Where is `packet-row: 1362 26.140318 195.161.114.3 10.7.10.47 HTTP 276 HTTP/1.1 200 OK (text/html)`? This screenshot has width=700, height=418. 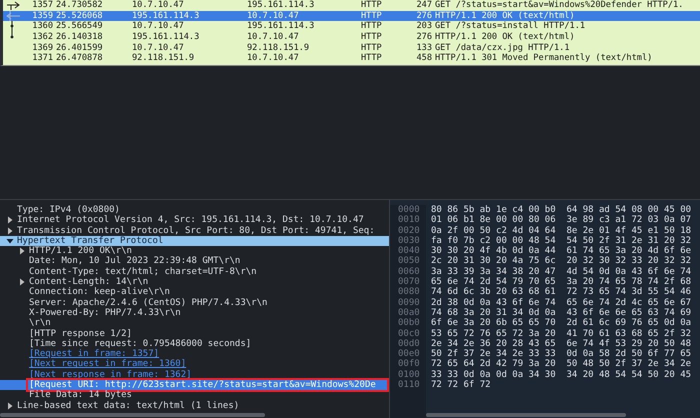 packet-row: 1362 26.140318 195.161.114.3 10.7.10.47 HTTP 276 HTTP/1.1 200 OK (text/html) is located at coordinates (351, 37).